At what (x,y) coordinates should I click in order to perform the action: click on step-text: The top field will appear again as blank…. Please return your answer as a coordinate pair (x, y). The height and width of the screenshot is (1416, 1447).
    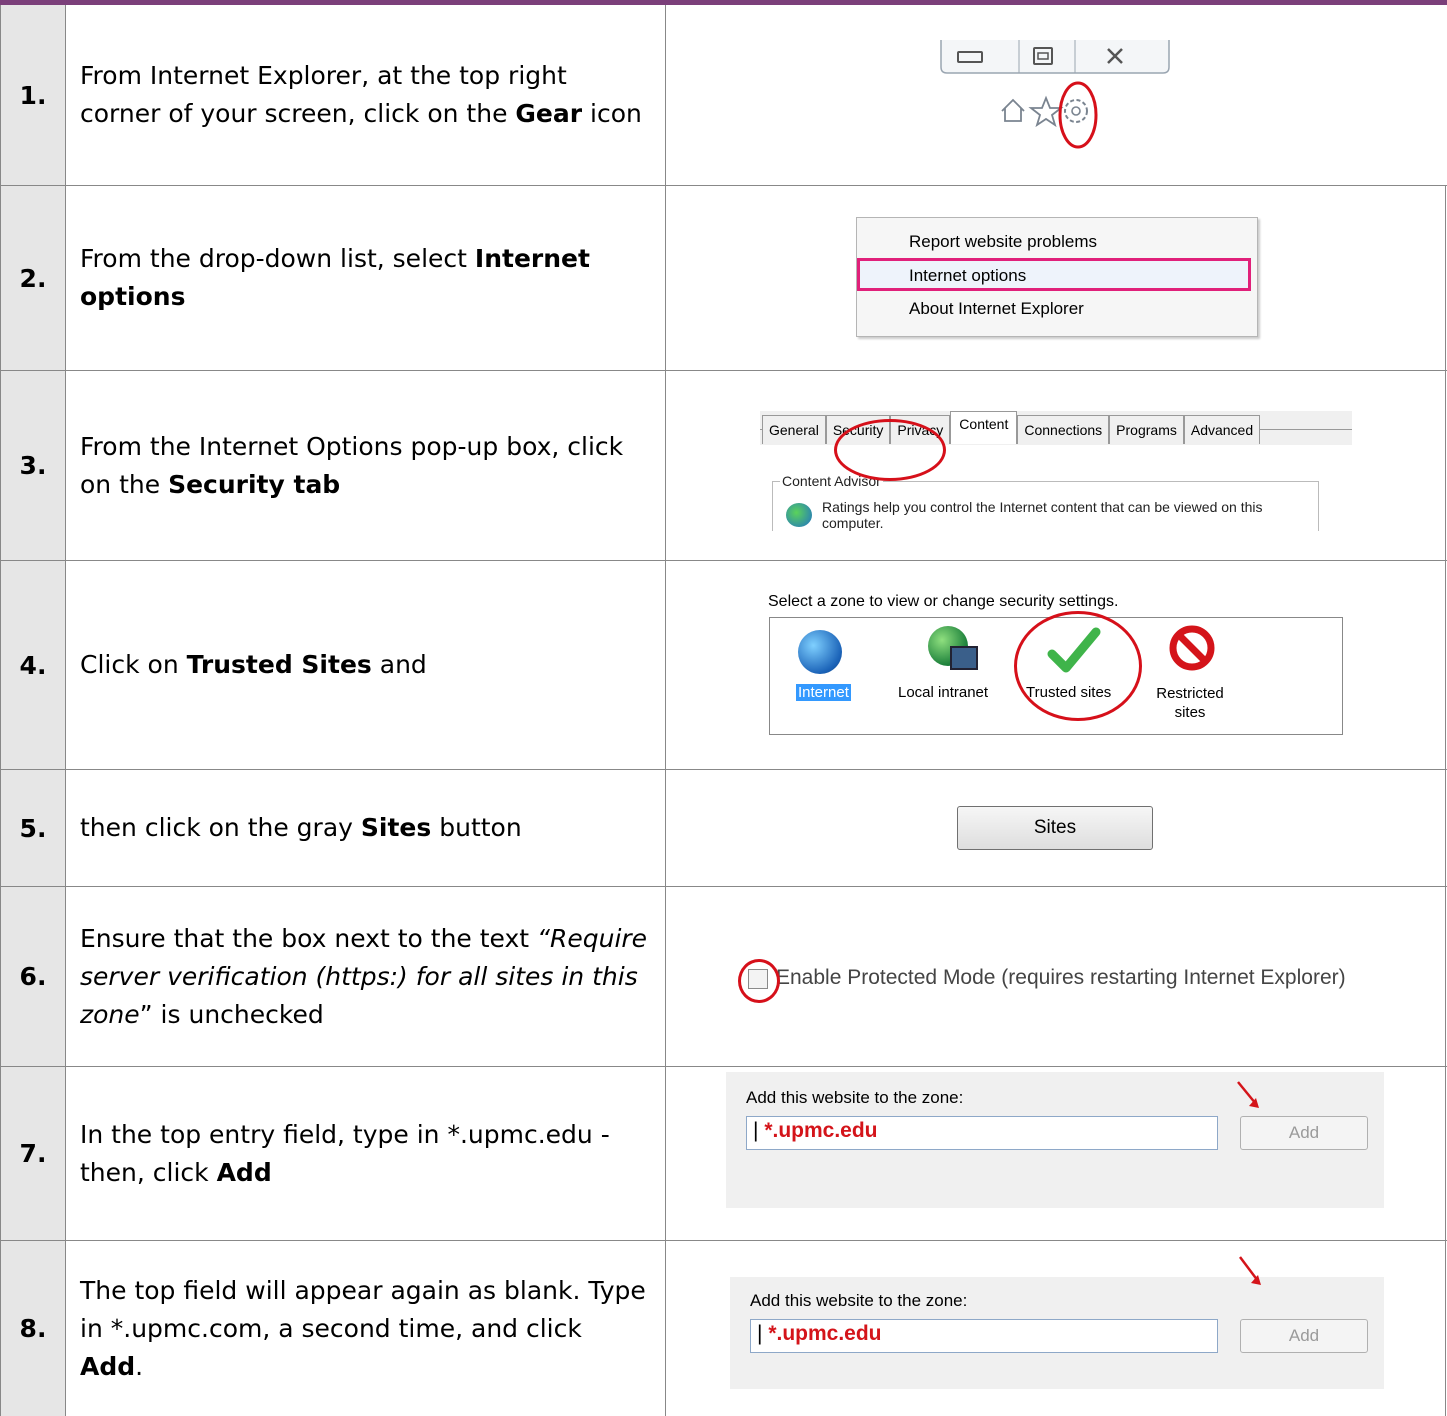
    Looking at the image, I should click on (366, 1328).